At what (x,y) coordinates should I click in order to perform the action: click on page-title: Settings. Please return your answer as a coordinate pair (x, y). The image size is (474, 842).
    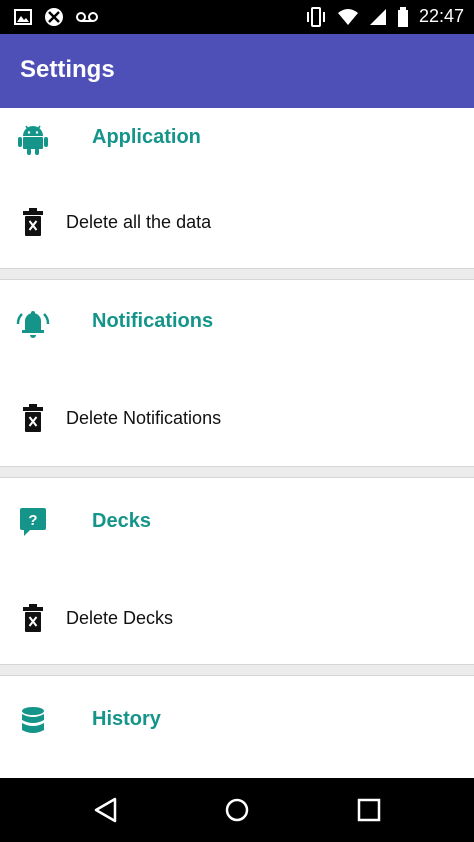
    Looking at the image, I should click on (67, 69).